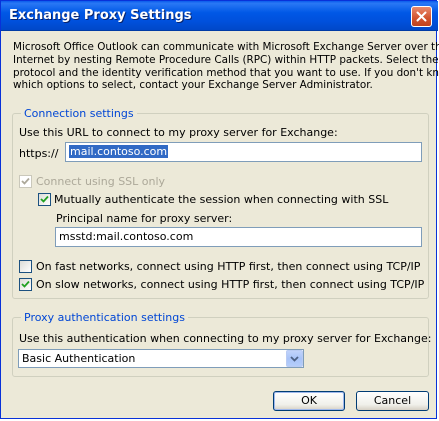 The width and height of the screenshot is (439, 421). I want to click on close-button, so click(421, 16).